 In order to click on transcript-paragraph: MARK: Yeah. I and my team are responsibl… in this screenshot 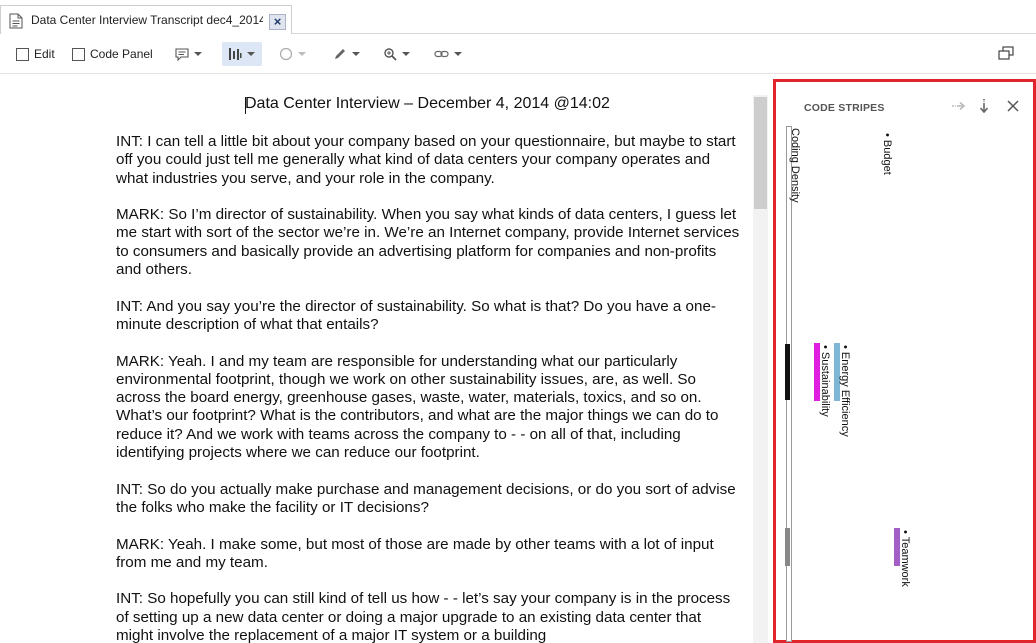, I will do `click(417, 407)`.